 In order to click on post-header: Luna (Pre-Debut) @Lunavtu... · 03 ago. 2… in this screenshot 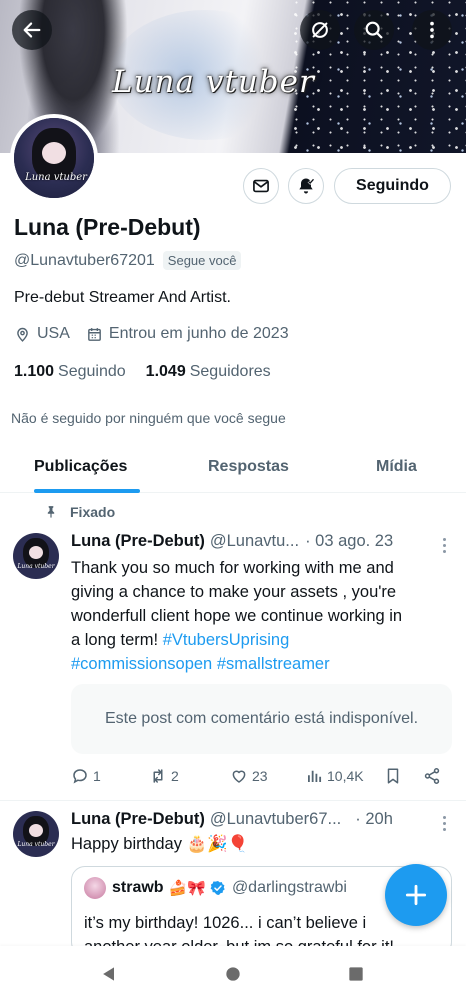, I will do `click(232, 541)`.